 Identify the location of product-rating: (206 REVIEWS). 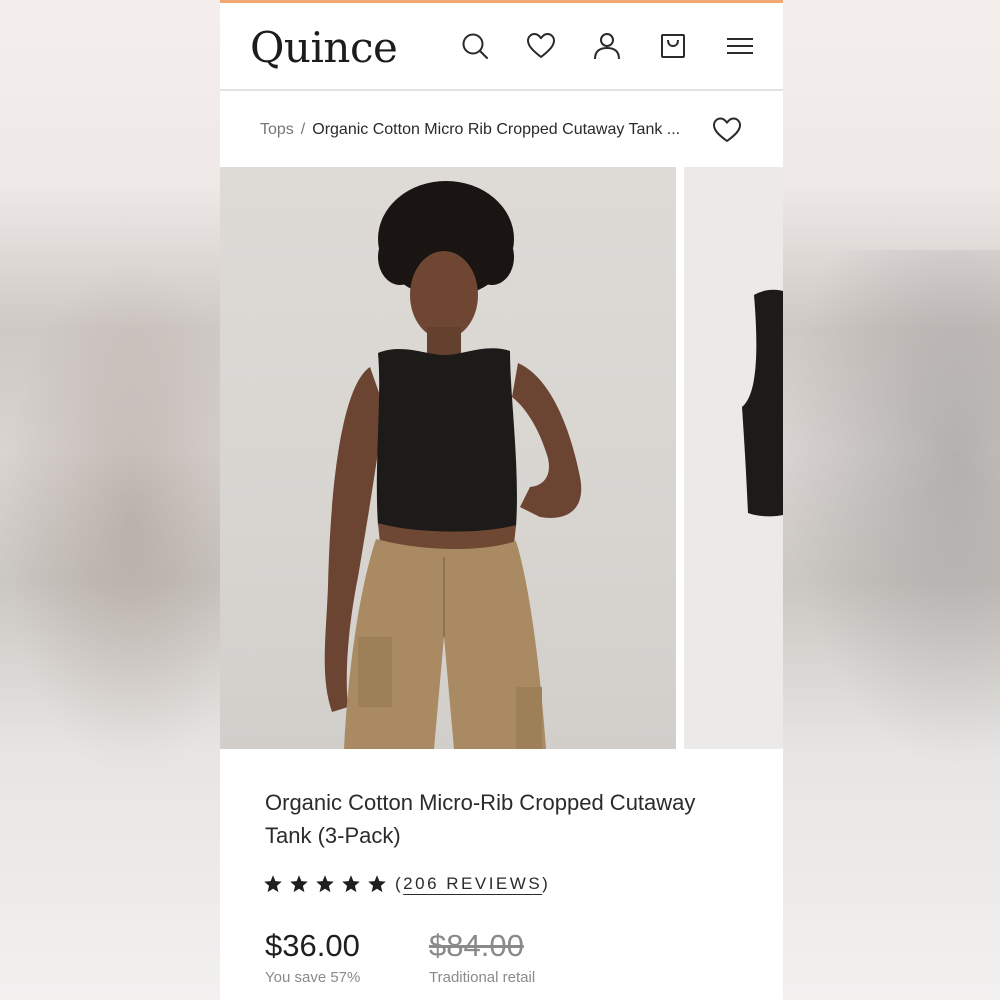
(406, 884).